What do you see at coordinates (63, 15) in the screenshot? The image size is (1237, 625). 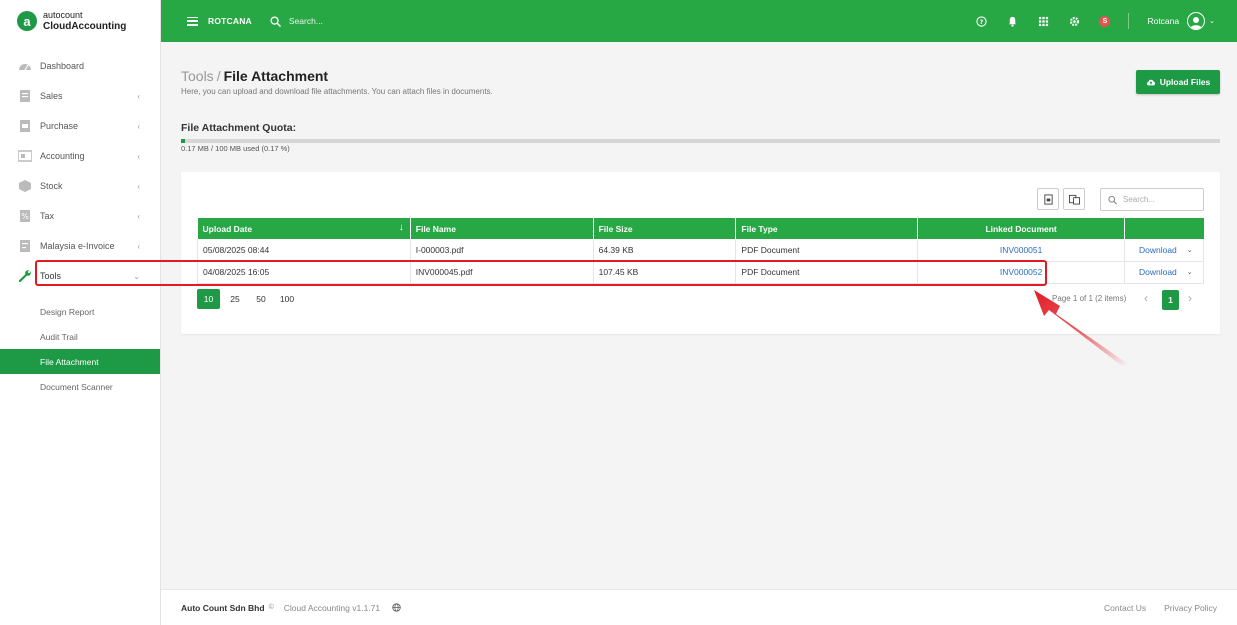 I see `logo-top-text: autocount` at bounding box center [63, 15].